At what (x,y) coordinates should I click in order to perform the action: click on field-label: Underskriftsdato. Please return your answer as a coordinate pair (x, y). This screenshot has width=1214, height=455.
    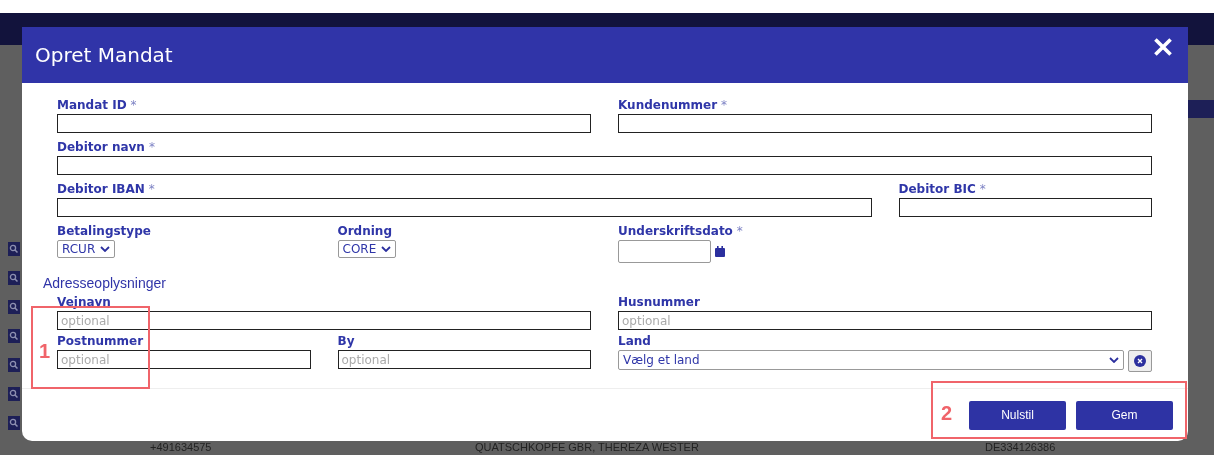
    Looking at the image, I should click on (675, 231).